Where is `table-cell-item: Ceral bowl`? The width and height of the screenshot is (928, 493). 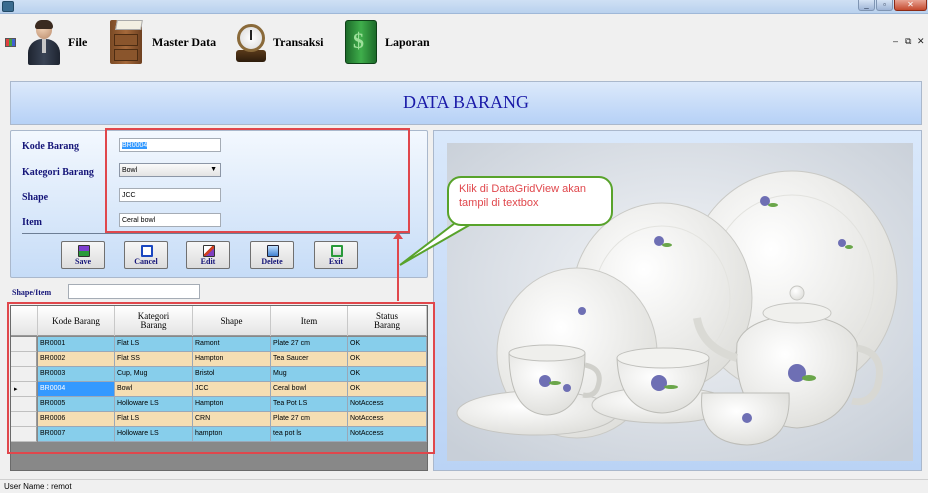 table-cell-item: Ceral bowl is located at coordinates (309, 389).